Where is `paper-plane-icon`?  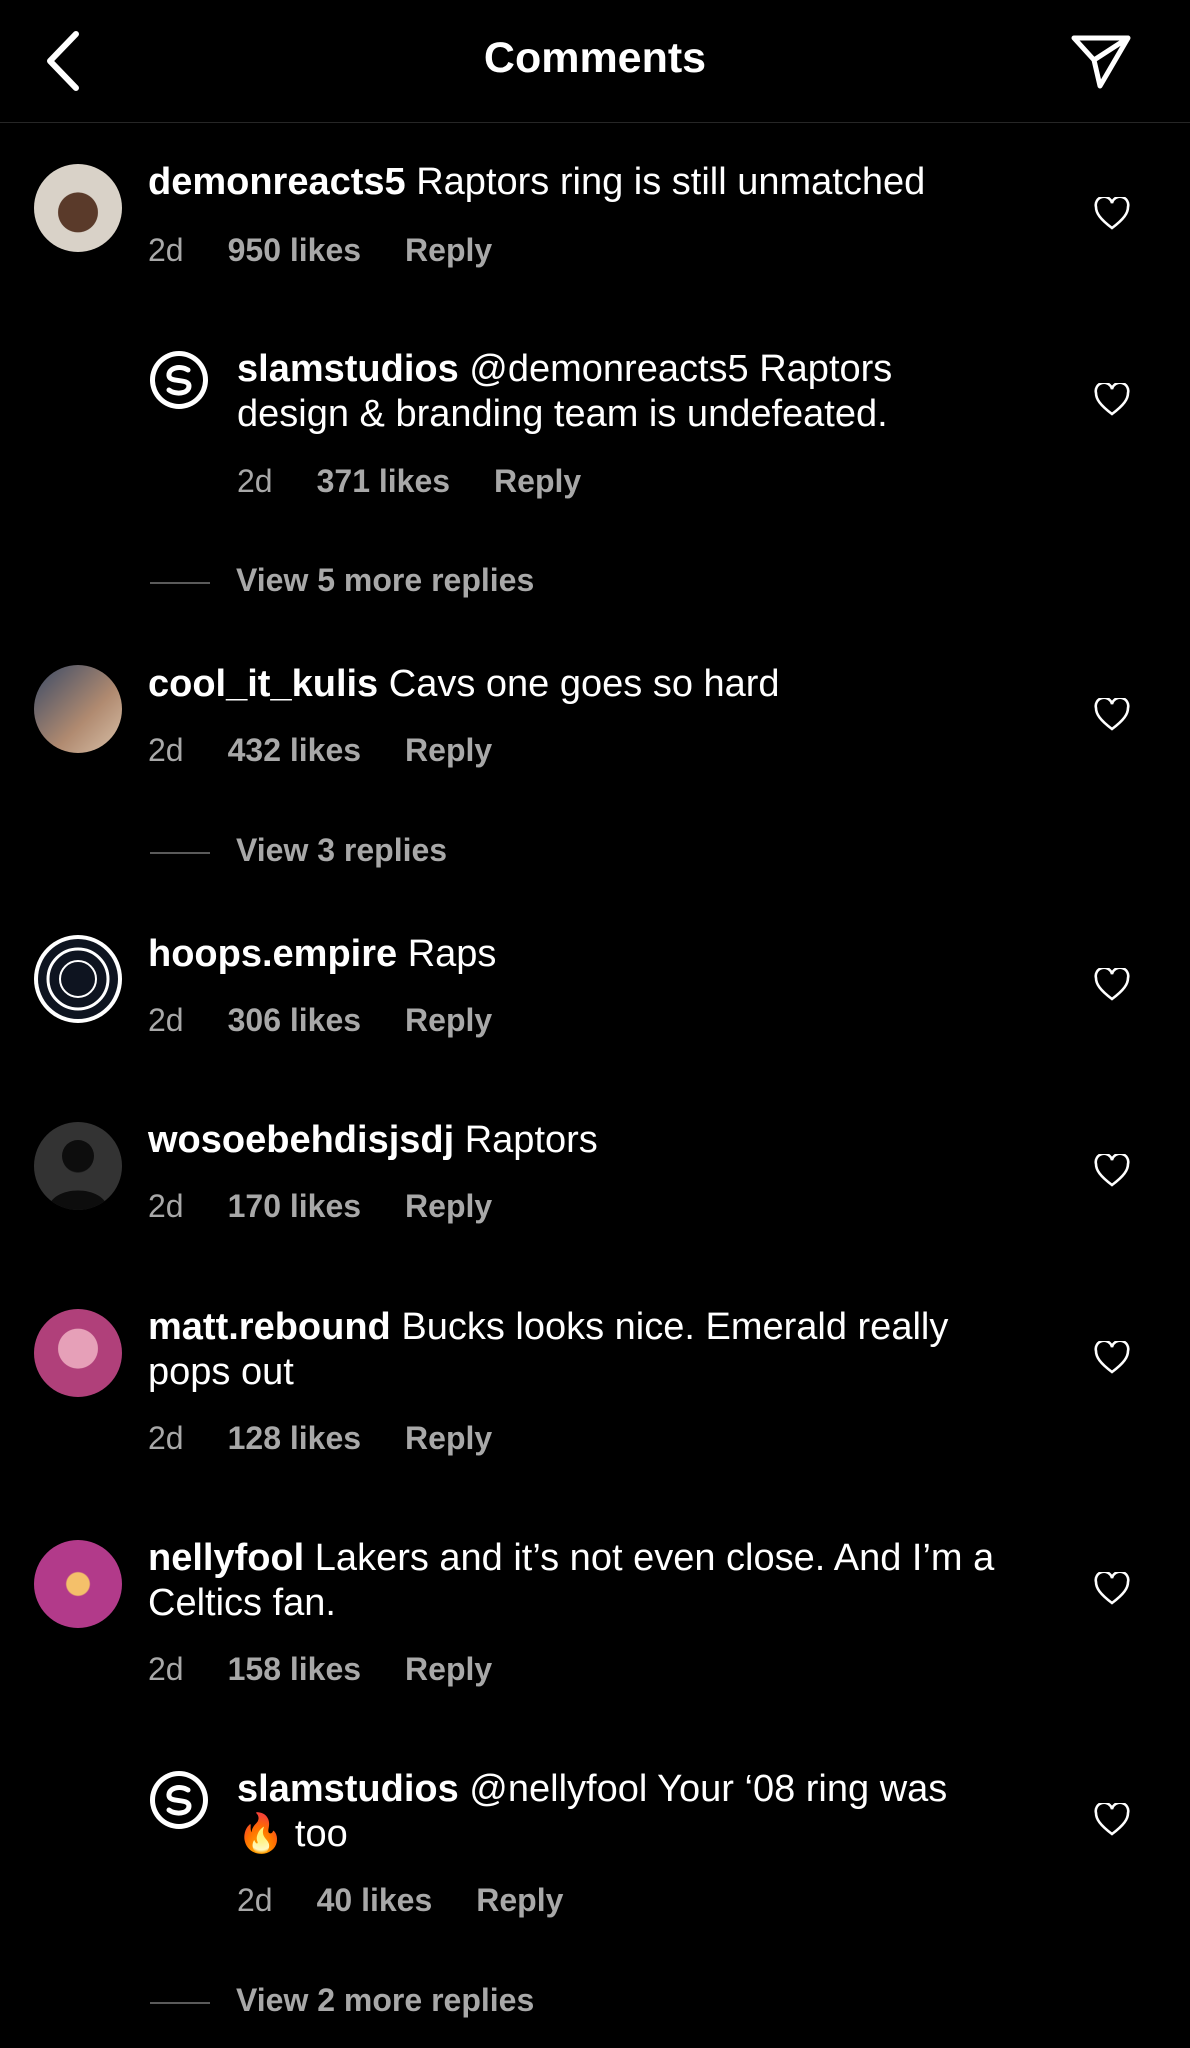
paper-plane-icon is located at coordinates (1101, 60).